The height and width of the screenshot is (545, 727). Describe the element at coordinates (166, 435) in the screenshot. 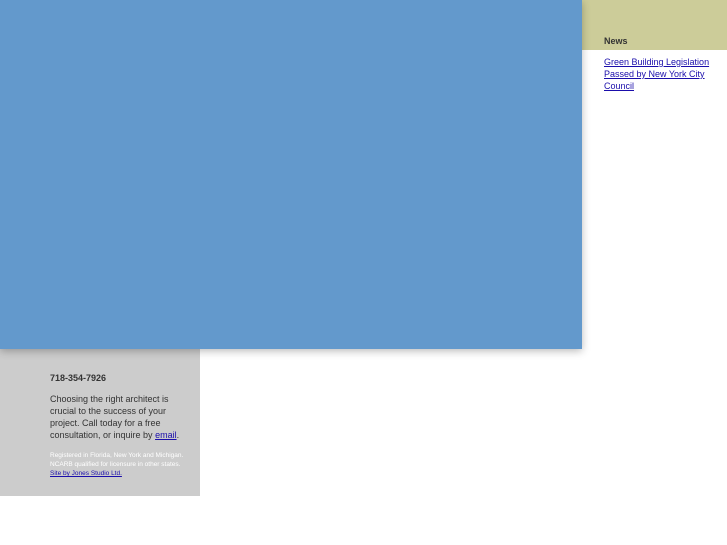

I see `email-link: email` at that location.